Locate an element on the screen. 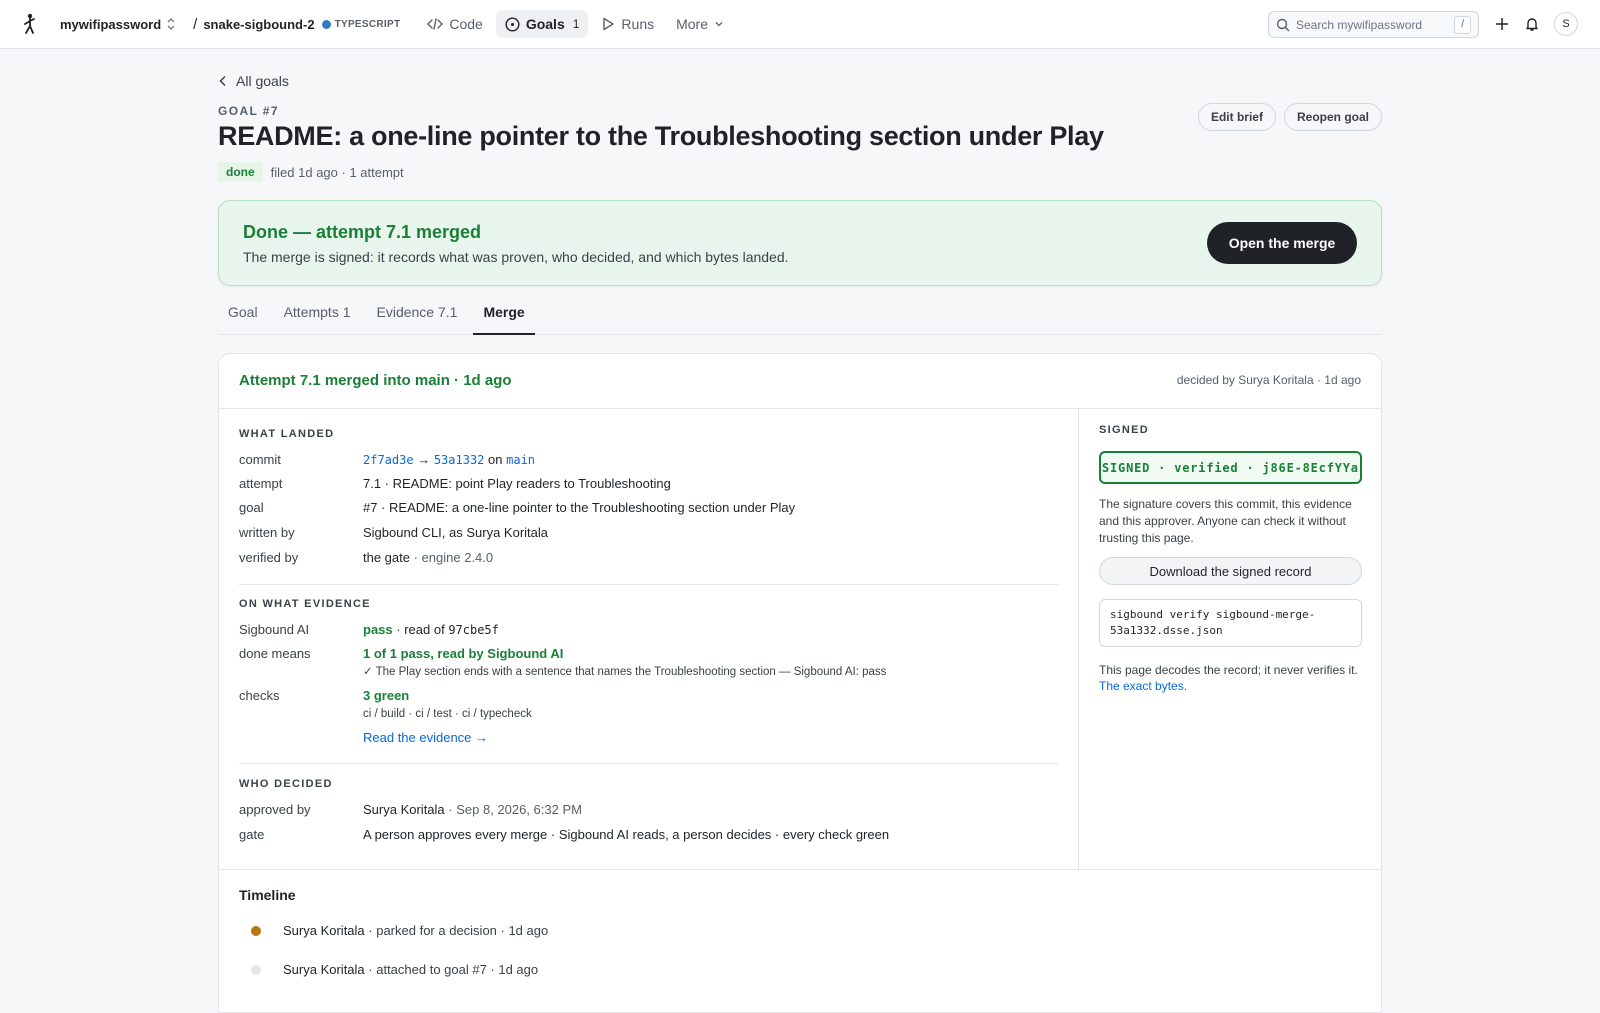  nav-goals-count: 1 is located at coordinates (576, 24).